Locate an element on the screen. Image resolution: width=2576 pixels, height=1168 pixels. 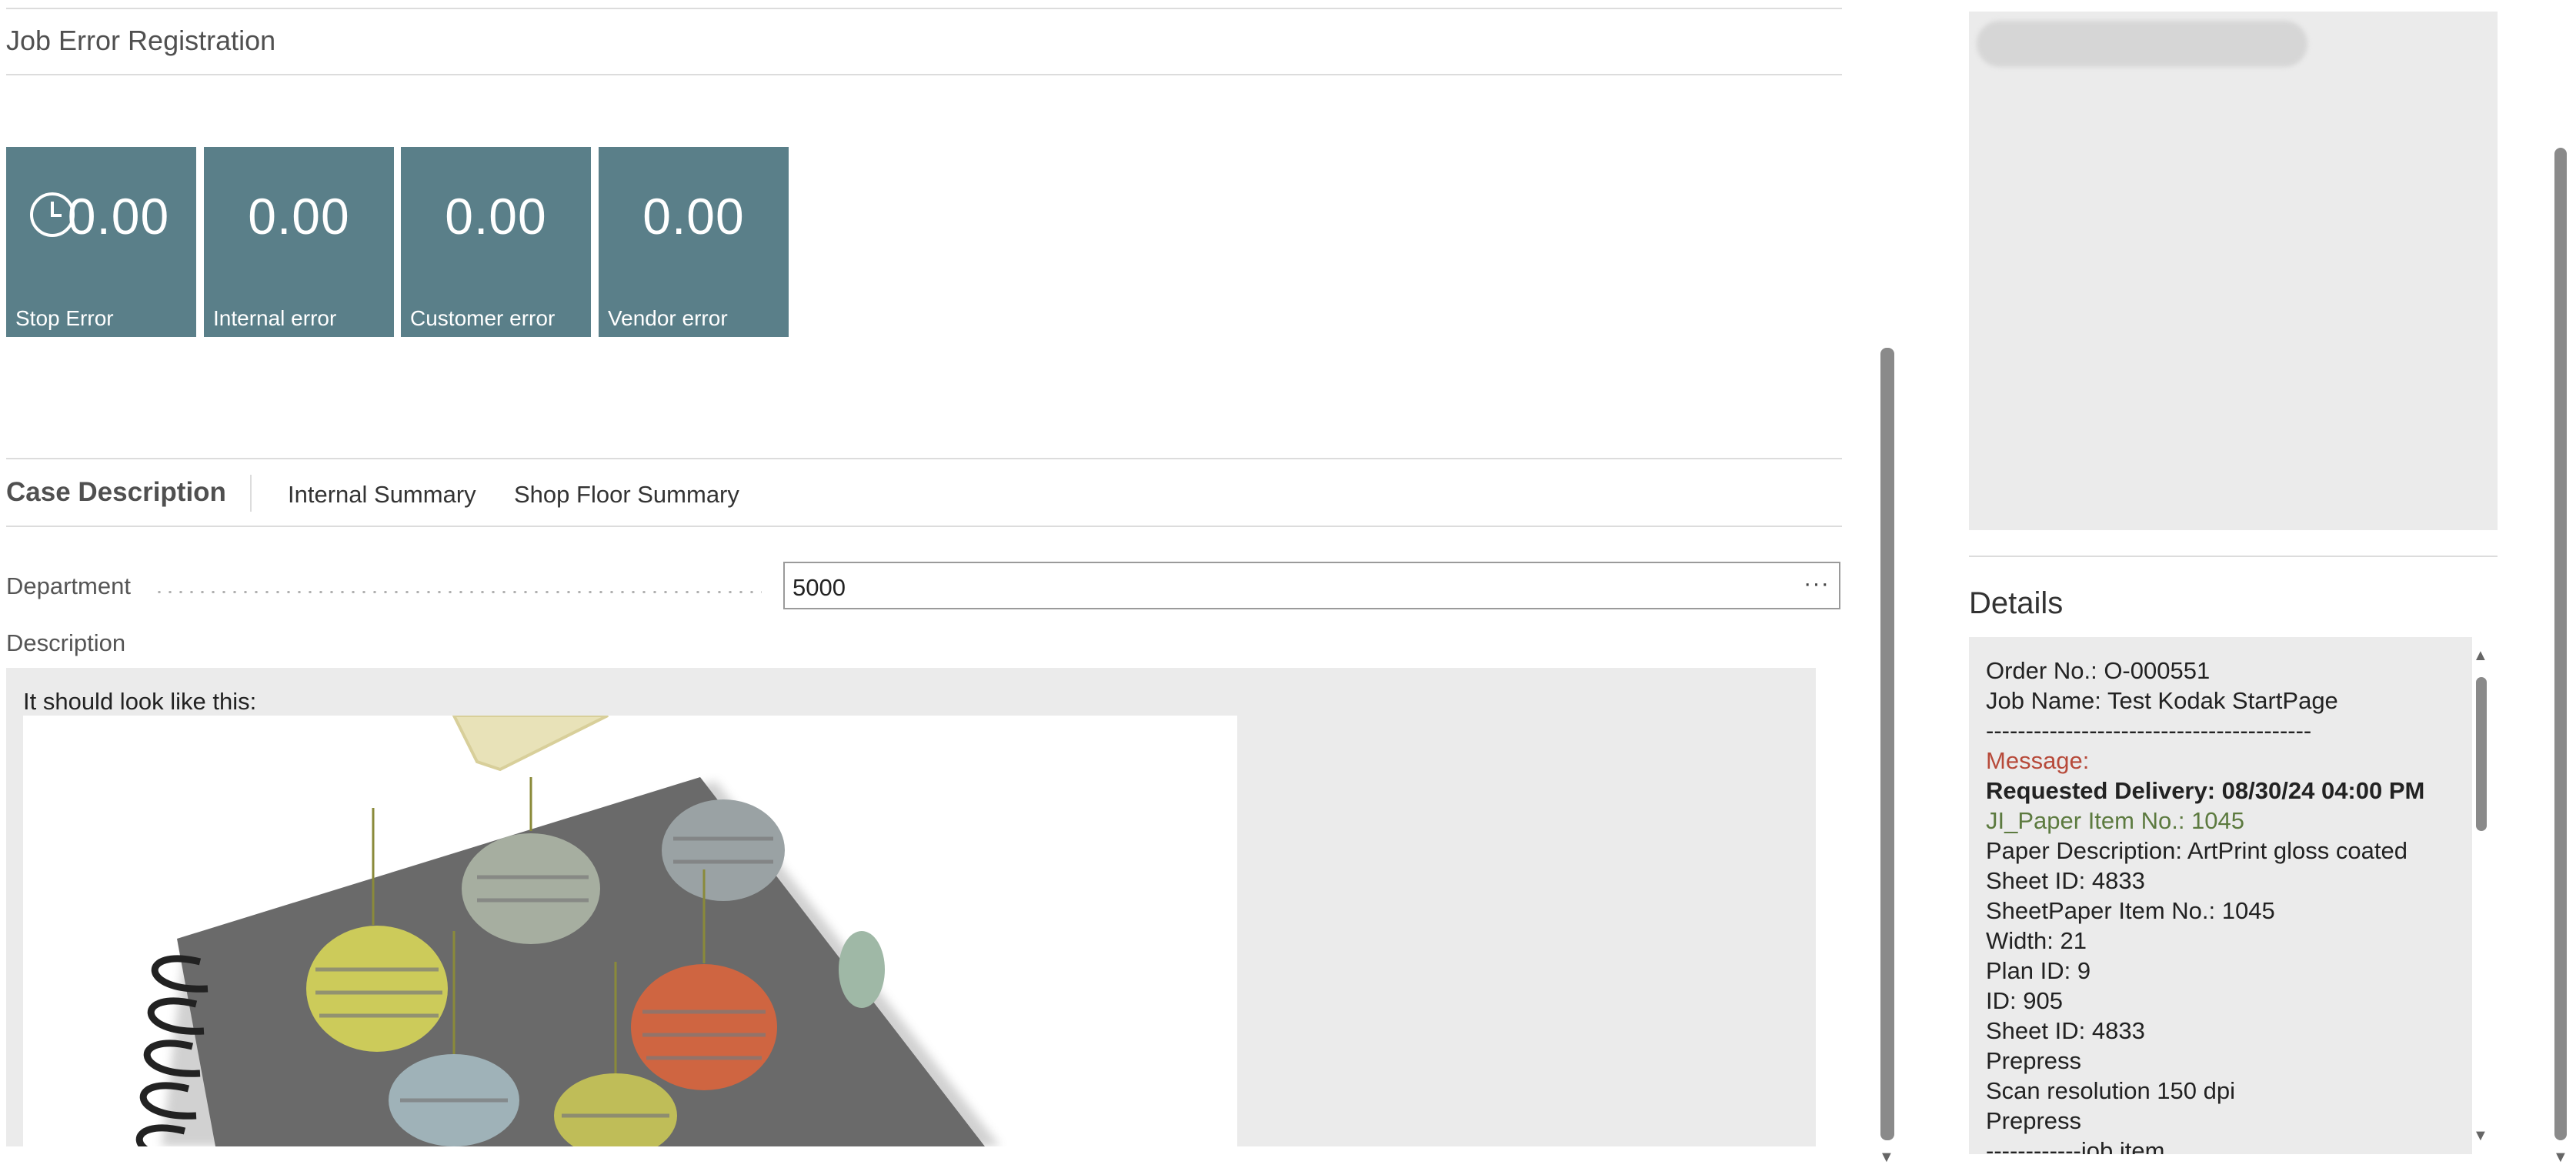
department-value: 5000 is located at coordinates (819, 587).